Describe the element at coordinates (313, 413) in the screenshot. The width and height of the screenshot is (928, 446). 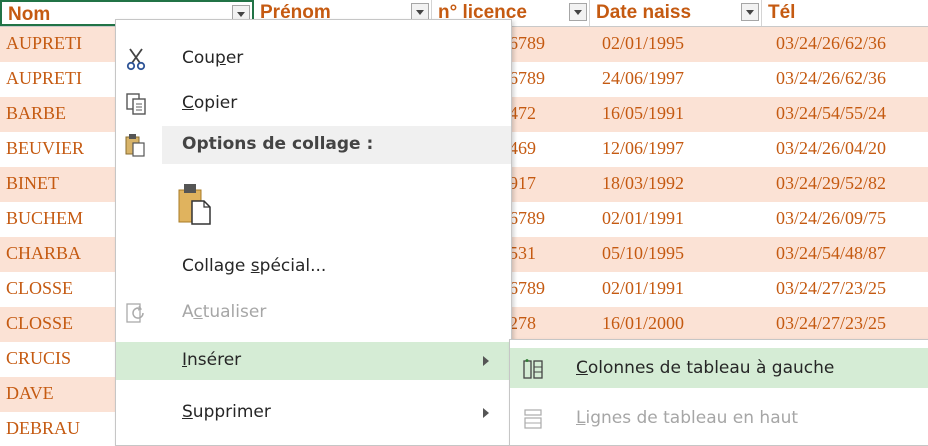
I see `menu-item-delete: Supprimer` at that location.